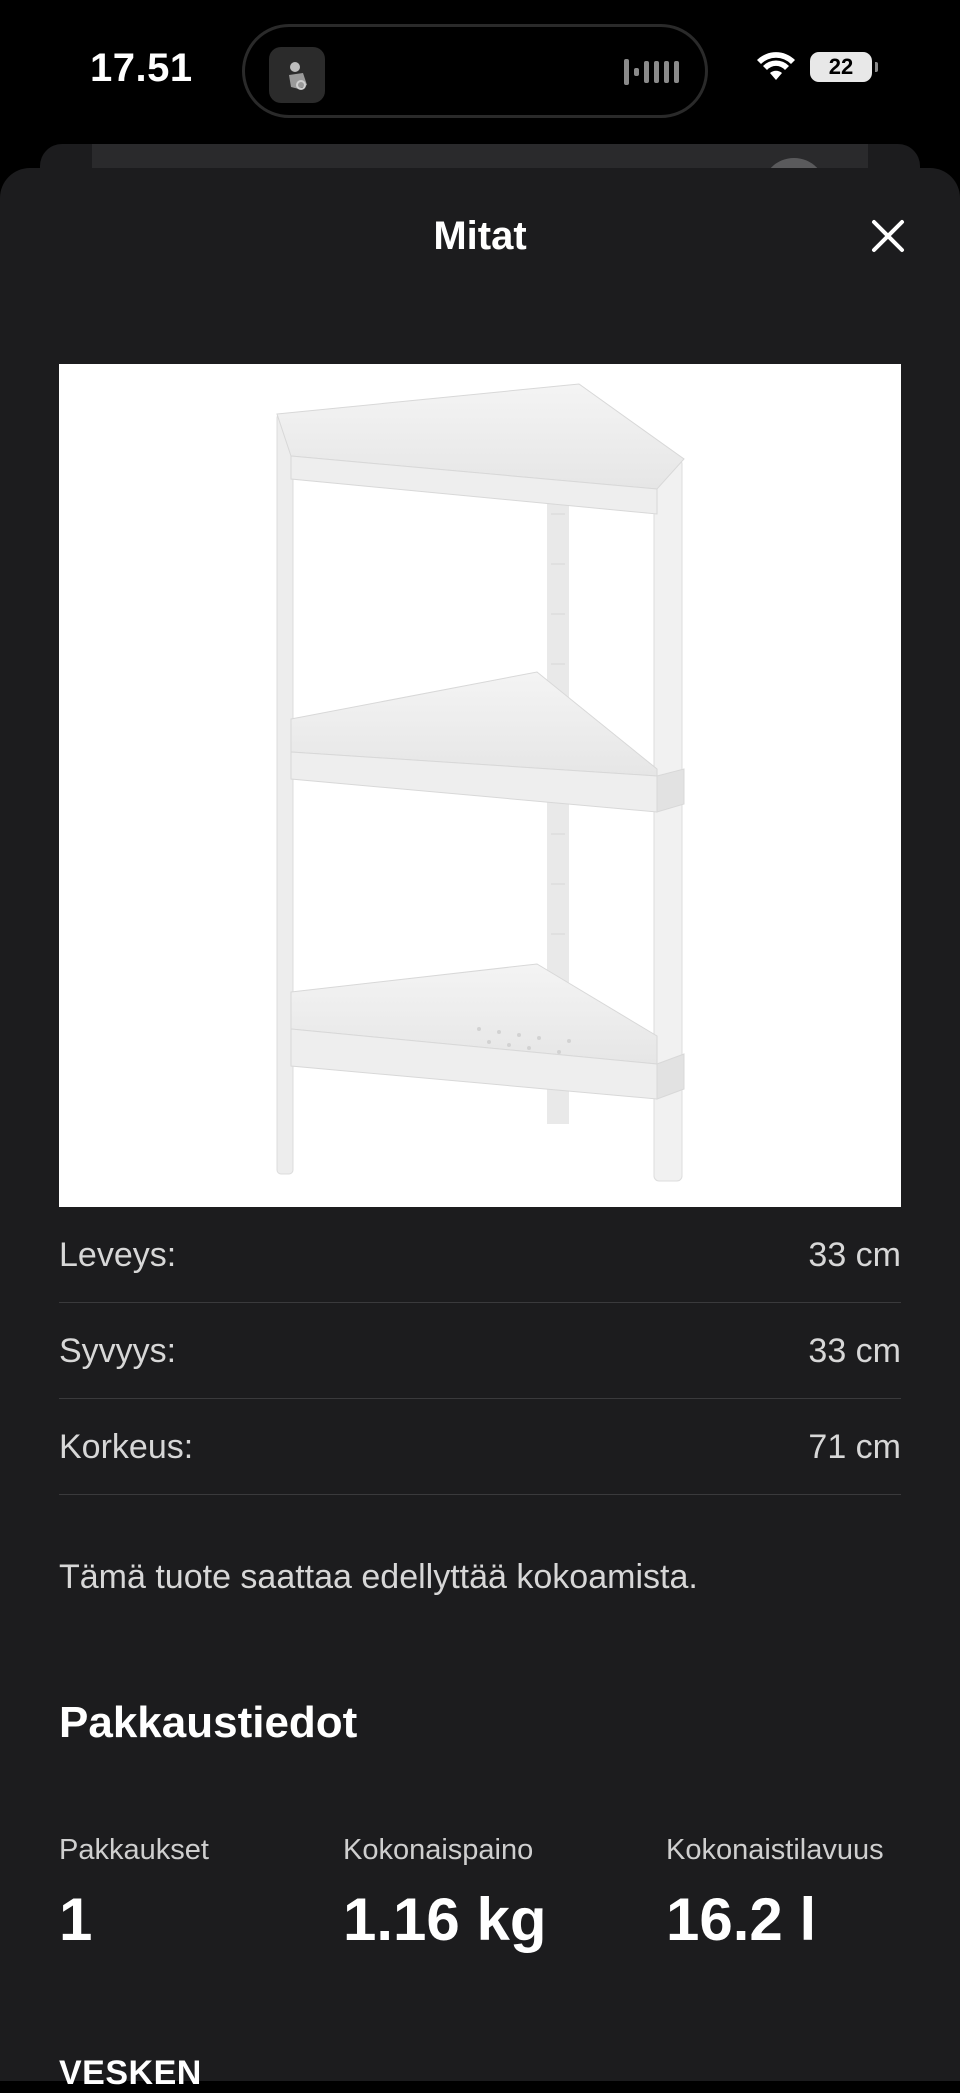  What do you see at coordinates (118, 1351) in the screenshot?
I see `dimension-label: Syvyys:` at bounding box center [118, 1351].